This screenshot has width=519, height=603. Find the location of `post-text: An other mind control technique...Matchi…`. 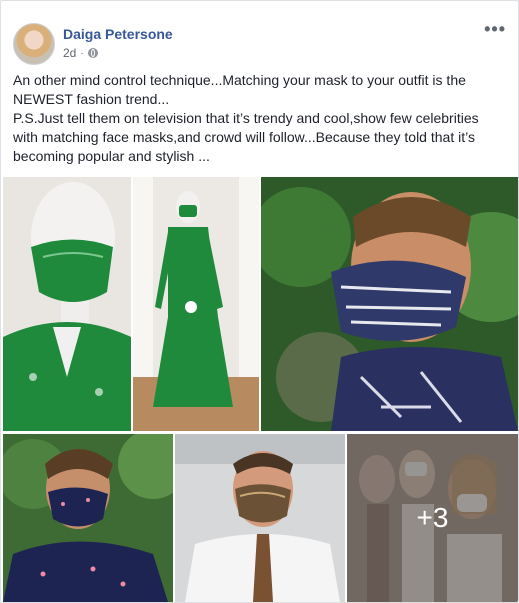

post-text: An other mind control technique...Matchi… is located at coordinates (259, 118).